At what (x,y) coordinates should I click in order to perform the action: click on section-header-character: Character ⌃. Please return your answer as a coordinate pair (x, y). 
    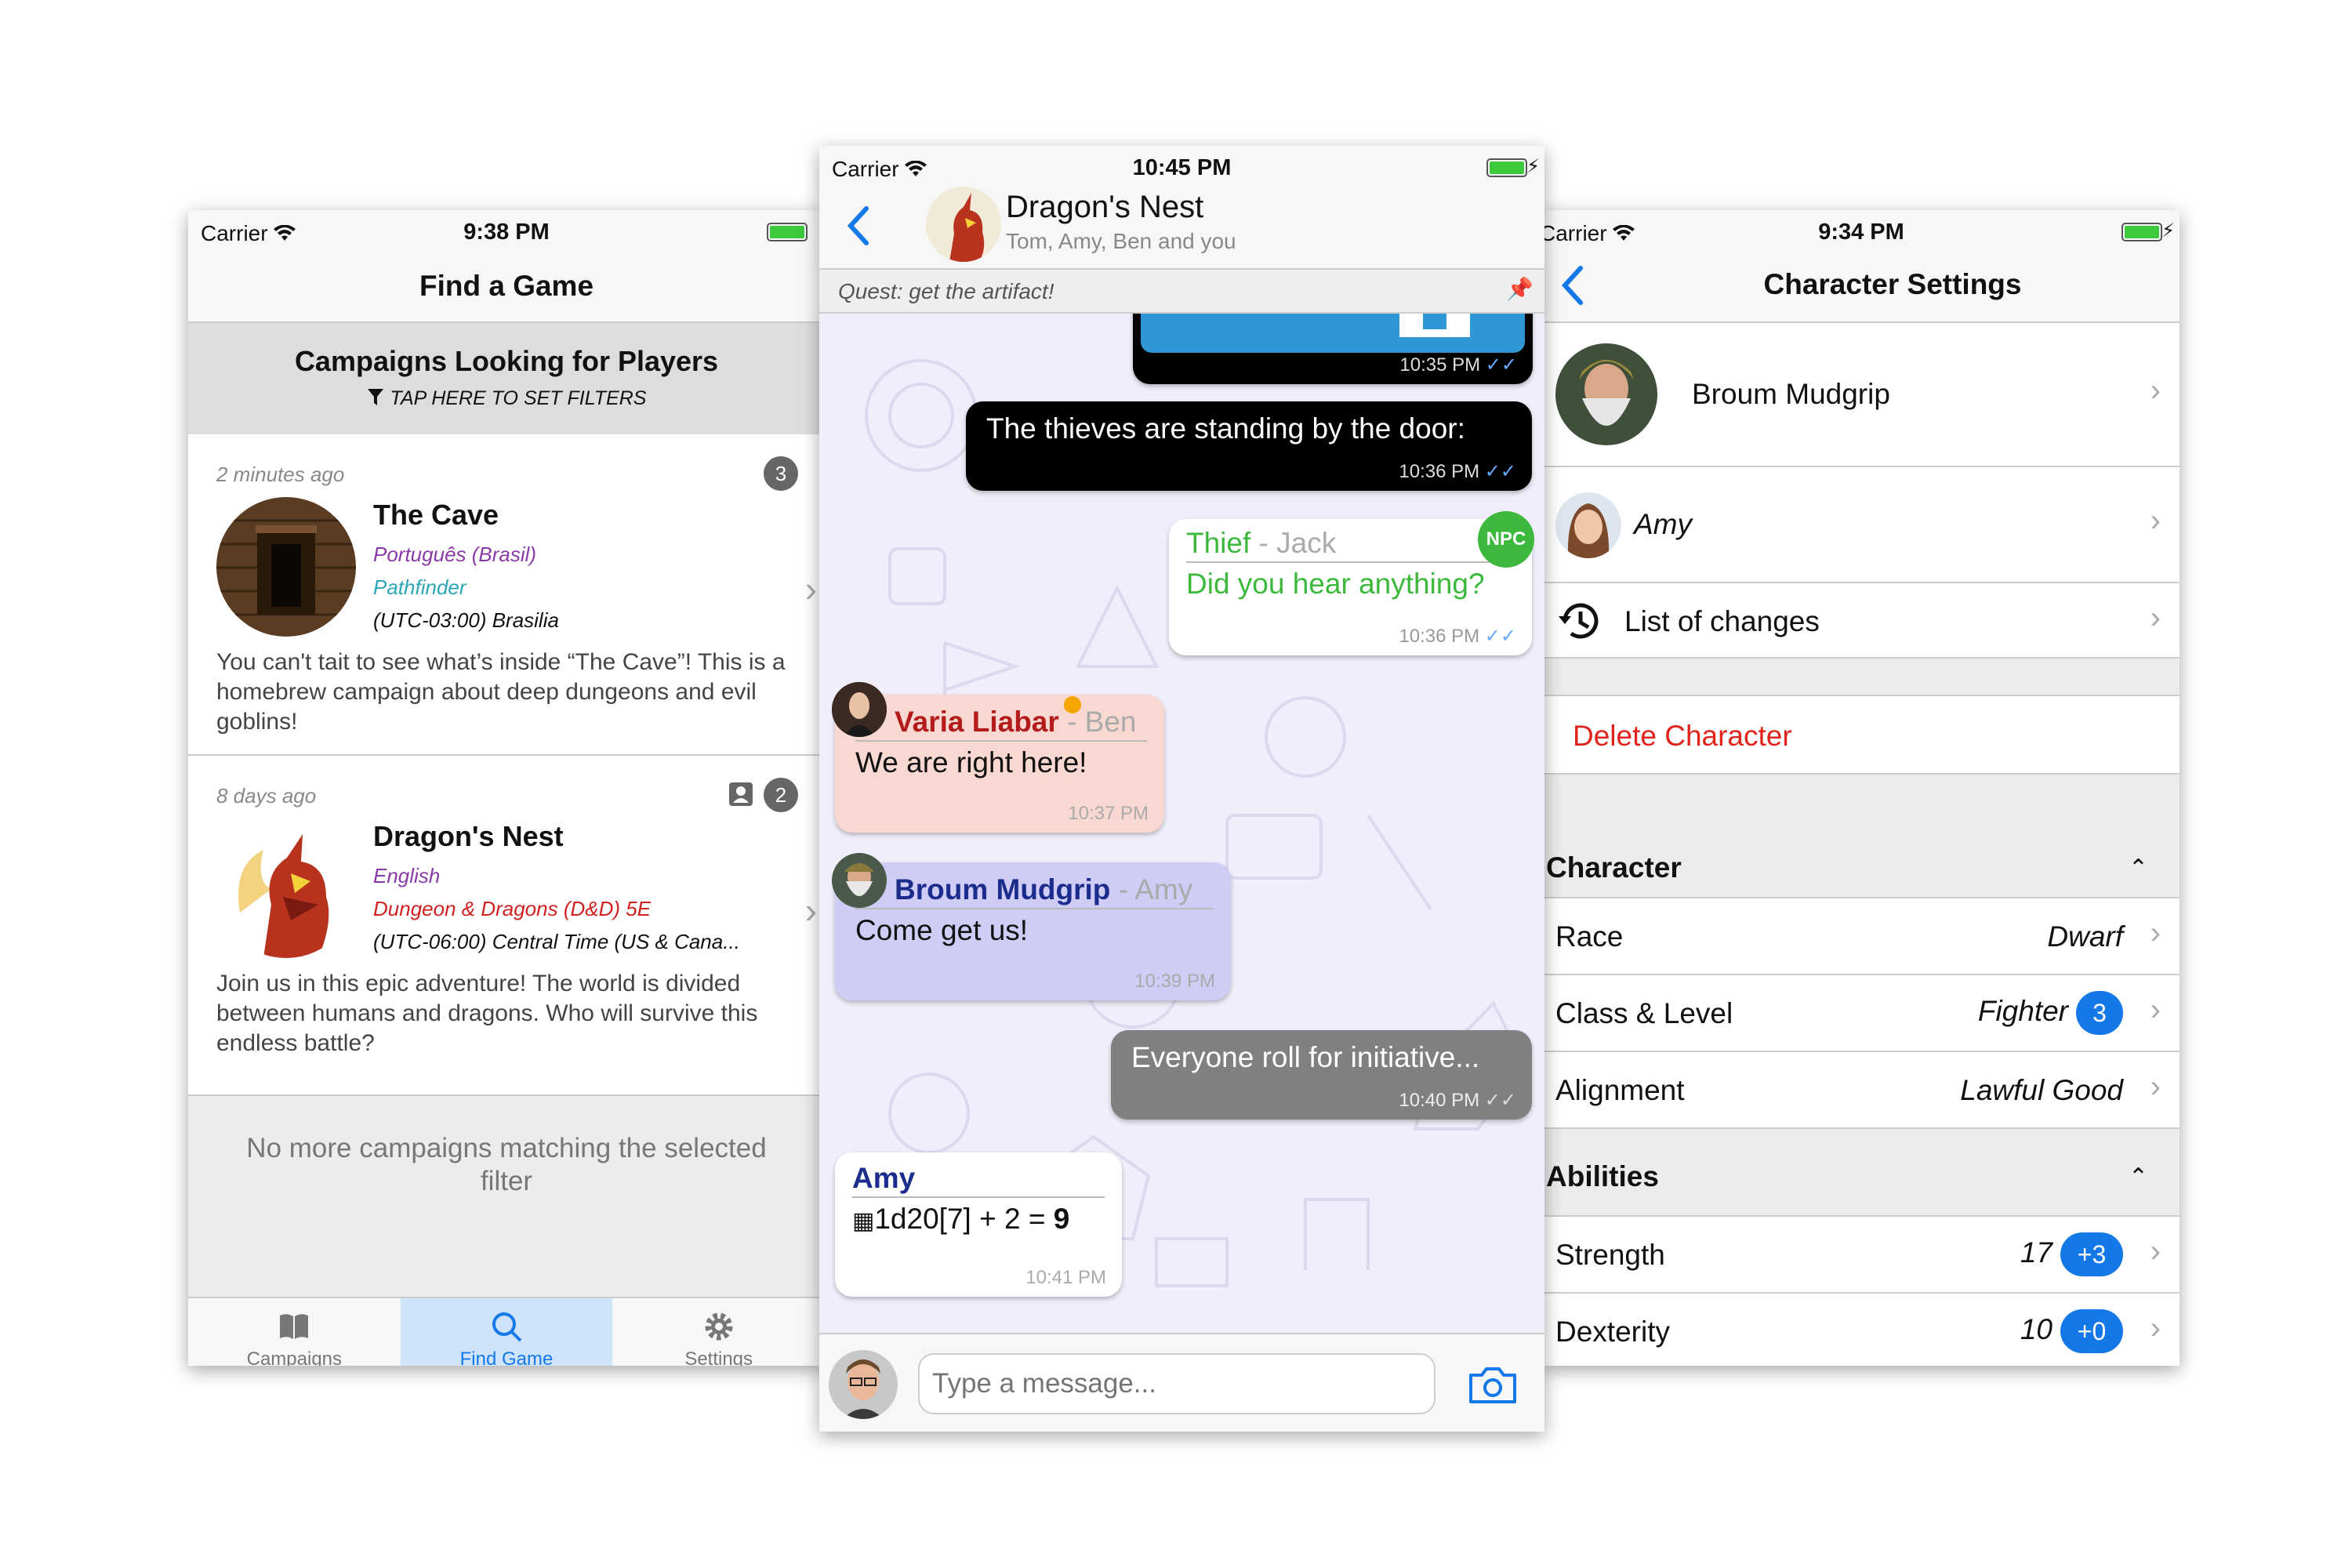
    Looking at the image, I should click on (1861, 855).